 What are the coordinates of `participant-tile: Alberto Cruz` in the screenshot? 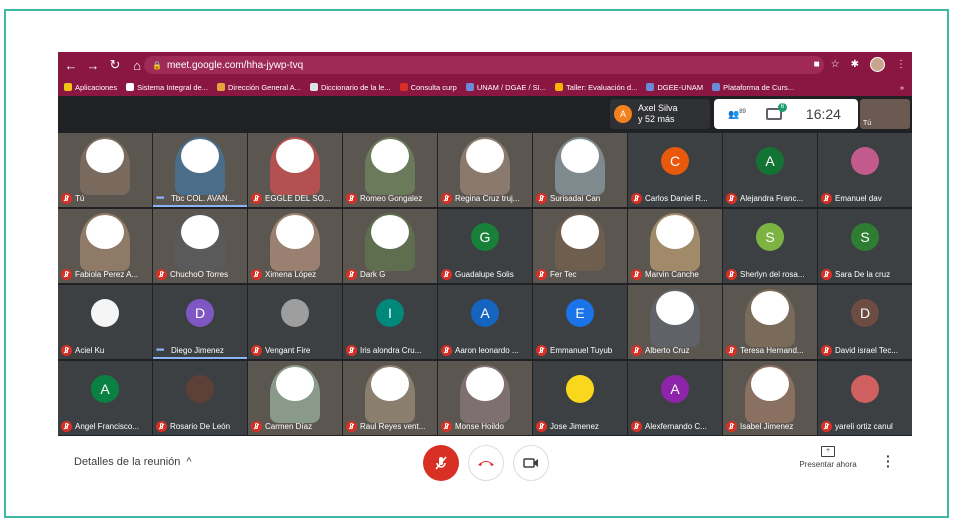 It's located at (675, 322).